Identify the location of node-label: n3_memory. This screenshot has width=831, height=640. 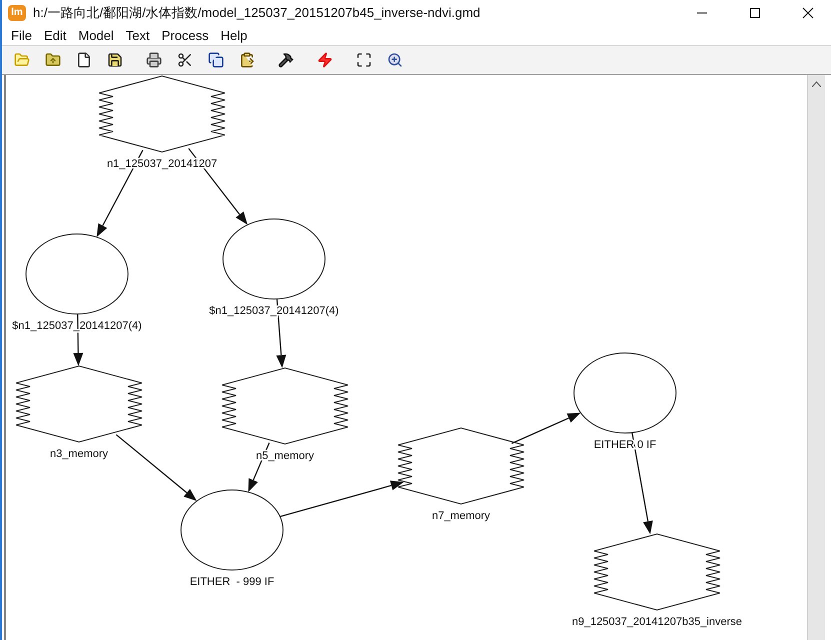
(79, 454).